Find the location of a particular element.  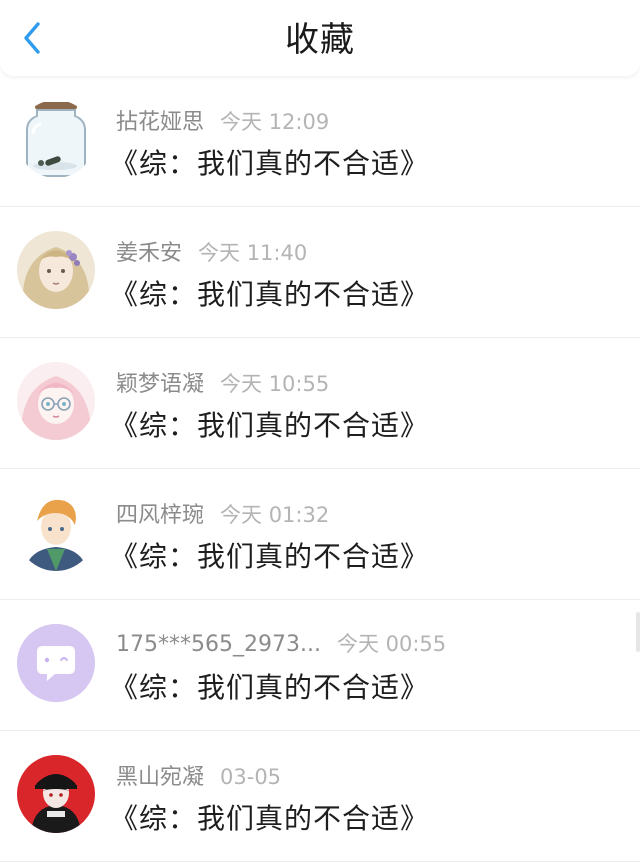

item-meta: 颖梦语凝 今天 10:55 is located at coordinates (222, 382).